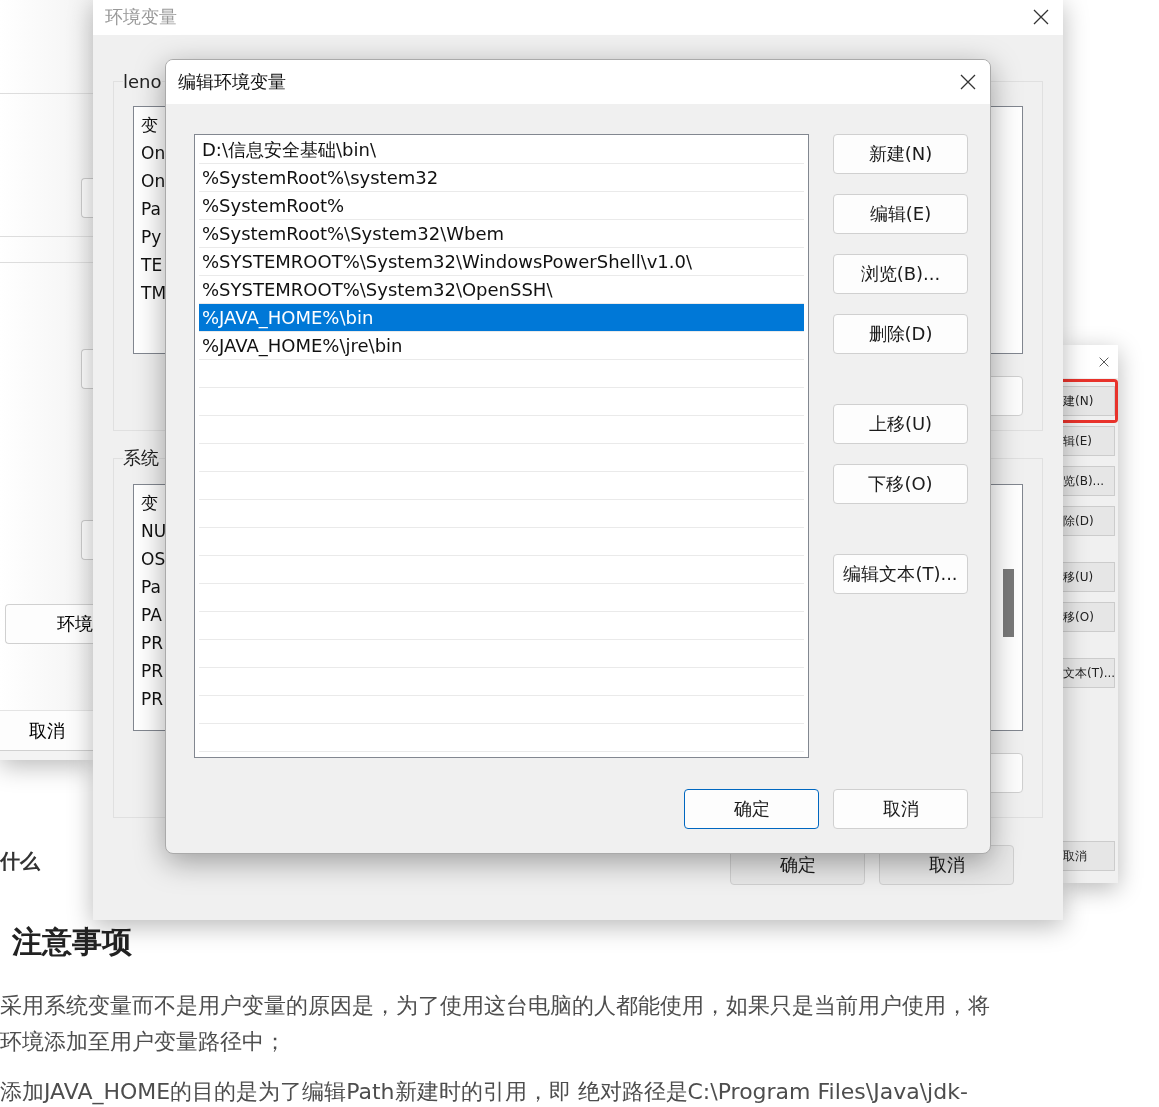  I want to click on dialog-button: 上移(U), so click(900, 424).